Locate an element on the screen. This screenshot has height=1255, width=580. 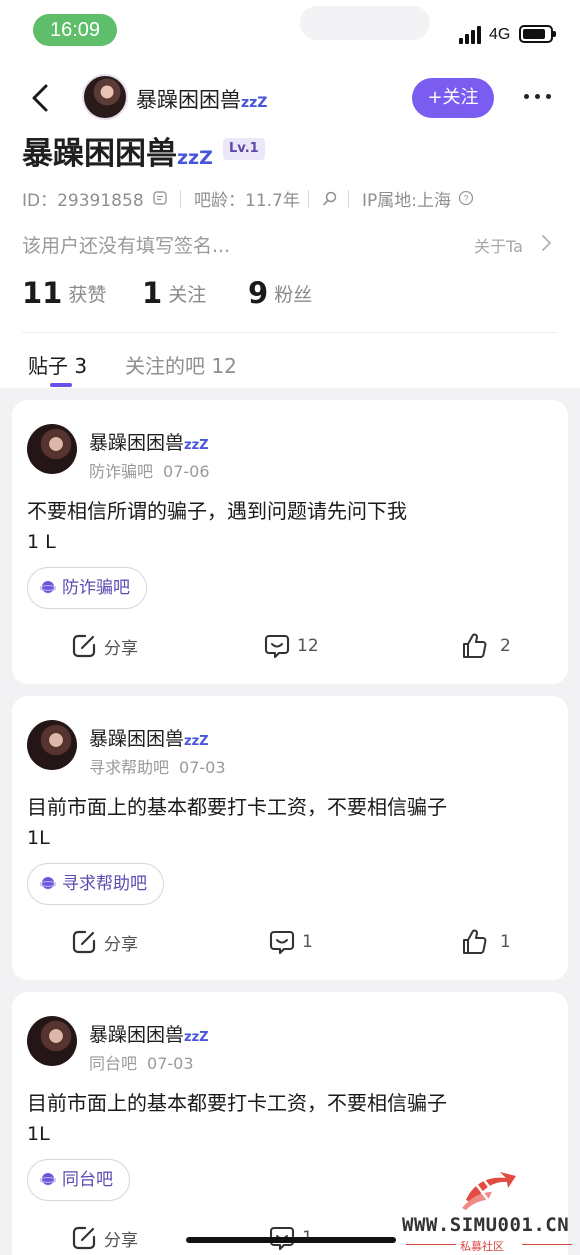
stat-following-value: 1 is located at coordinates (152, 293).